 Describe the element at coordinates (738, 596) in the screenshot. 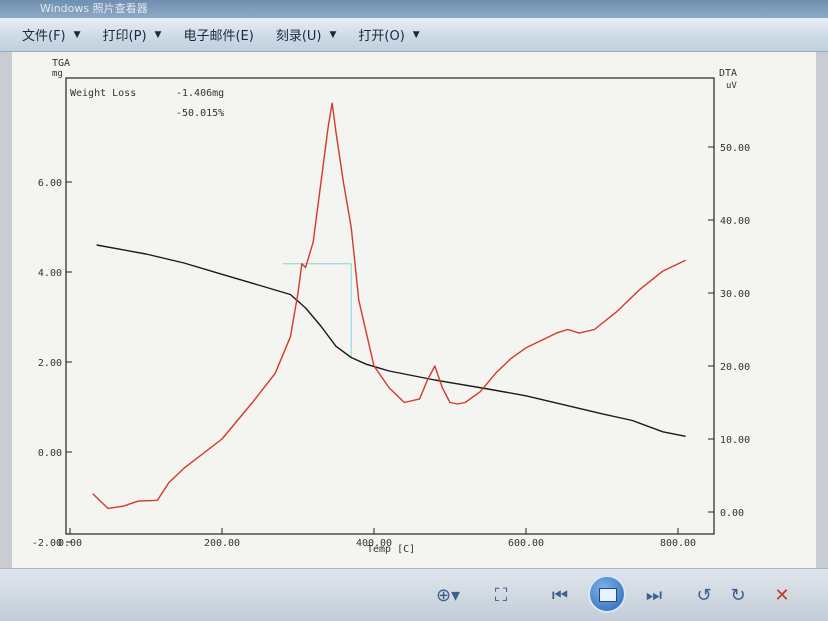

I see `rotate-right-icon: ↻` at that location.